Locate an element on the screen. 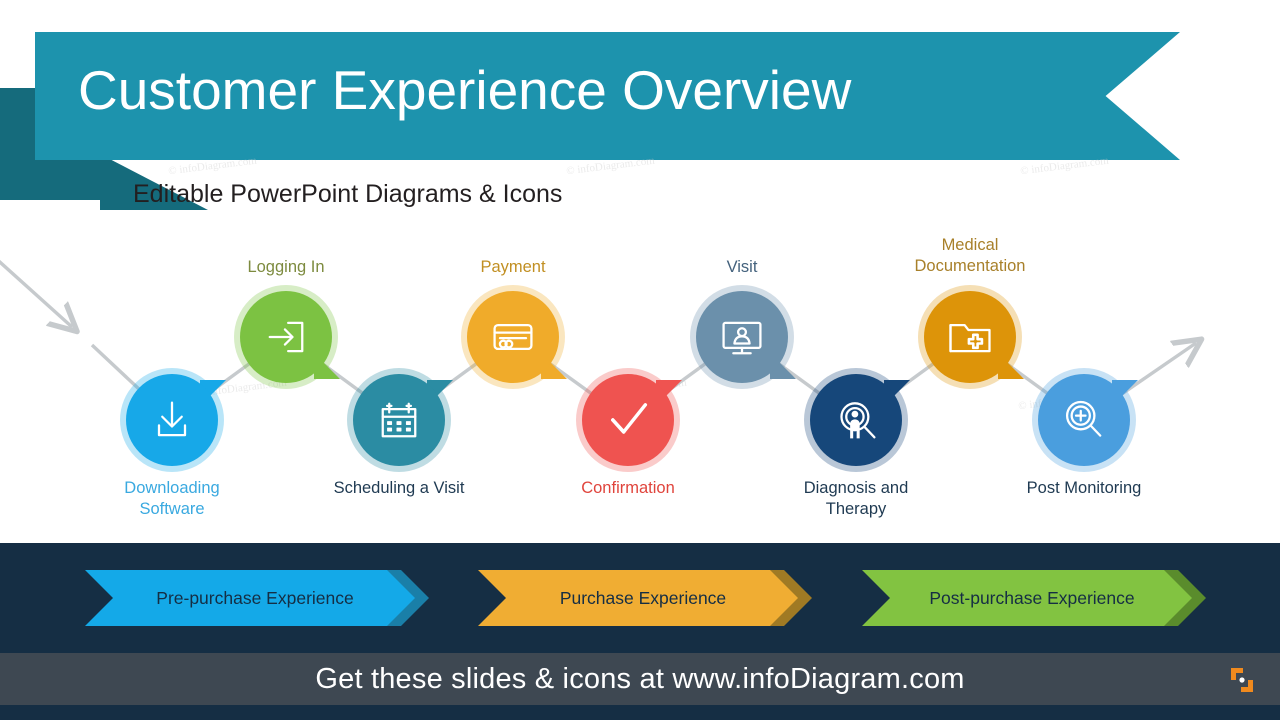 This screenshot has height=720, width=1280. step-label-2: Logging In is located at coordinates (286, 267).